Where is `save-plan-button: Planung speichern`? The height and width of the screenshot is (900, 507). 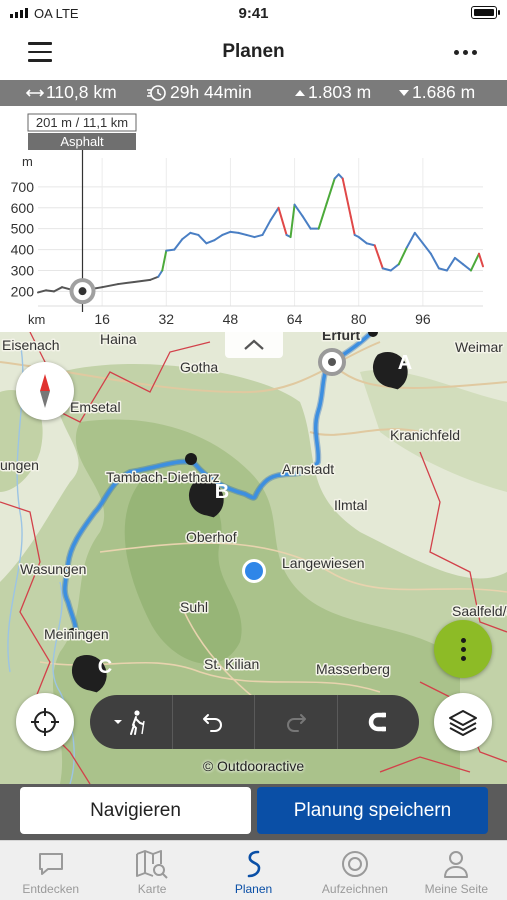
save-plan-button: Planung speichern is located at coordinates (372, 810).